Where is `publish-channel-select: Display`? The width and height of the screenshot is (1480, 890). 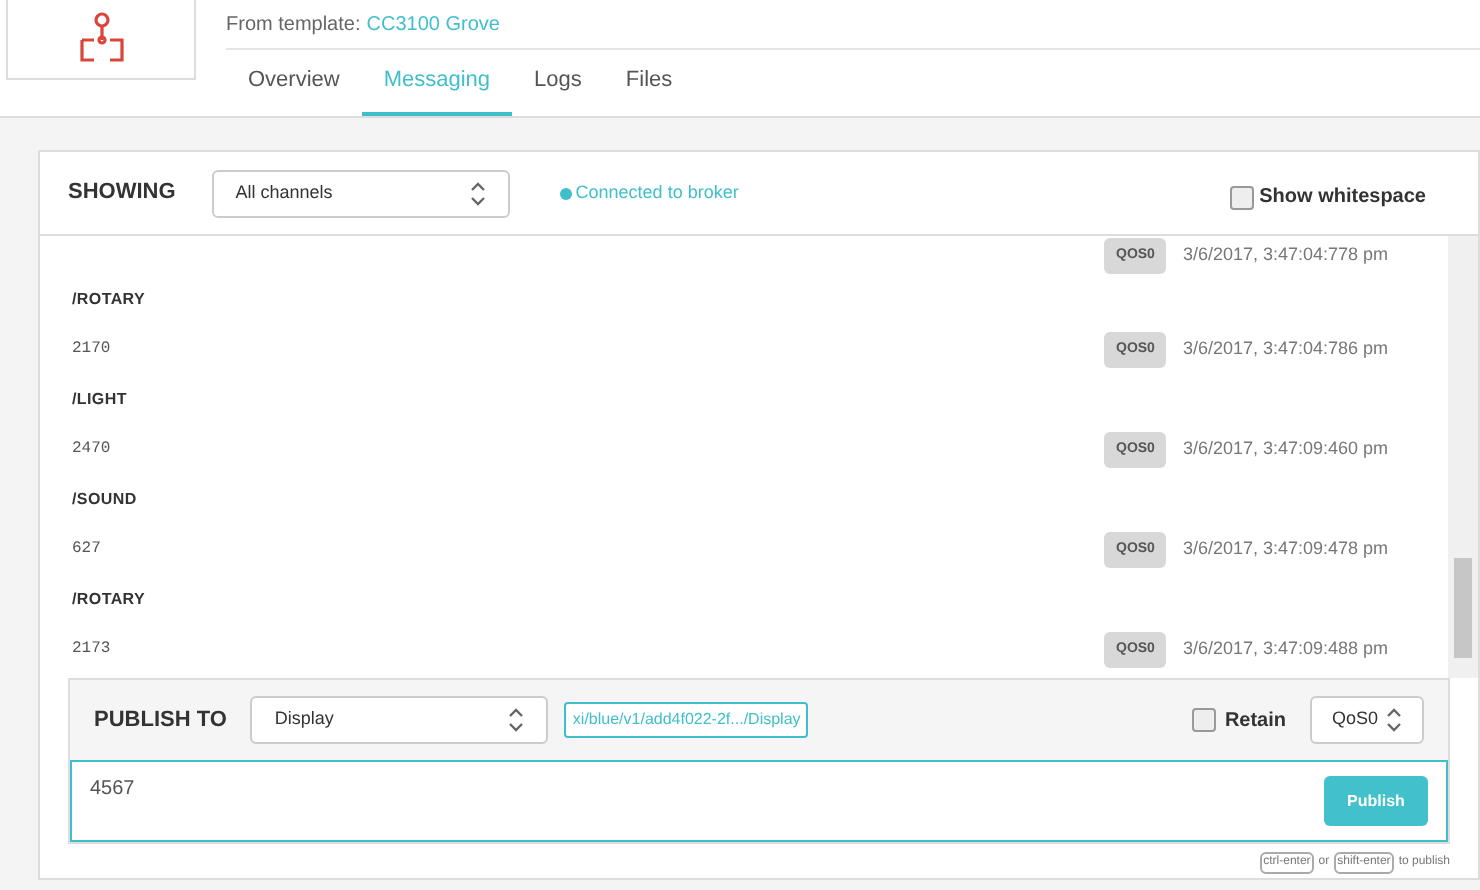 publish-channel-select: Display is located at coordinates (399, 720).